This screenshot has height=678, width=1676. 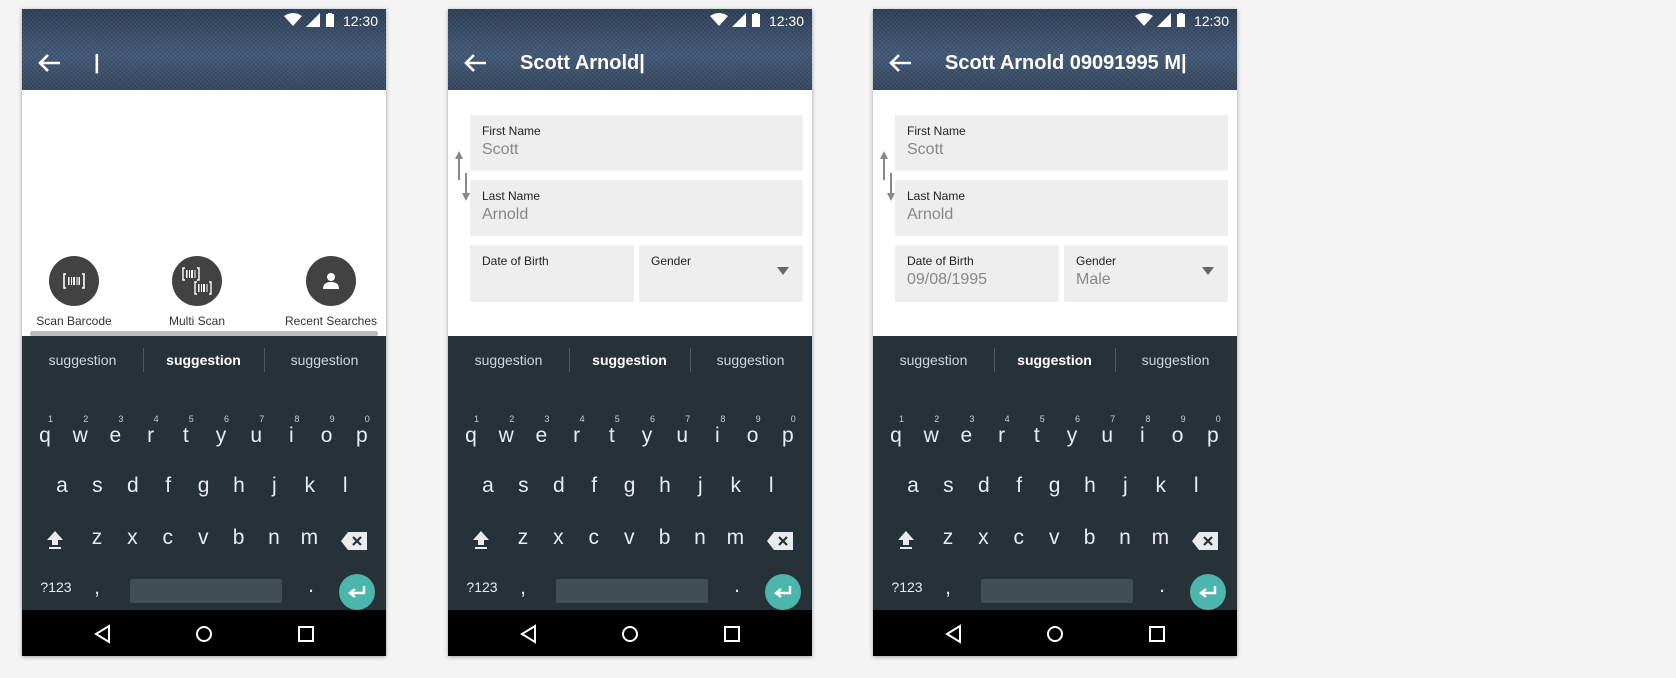 I want to click on date-of-birth-field: Date of Birth 09/08/1995, so click(x=977, y=273).